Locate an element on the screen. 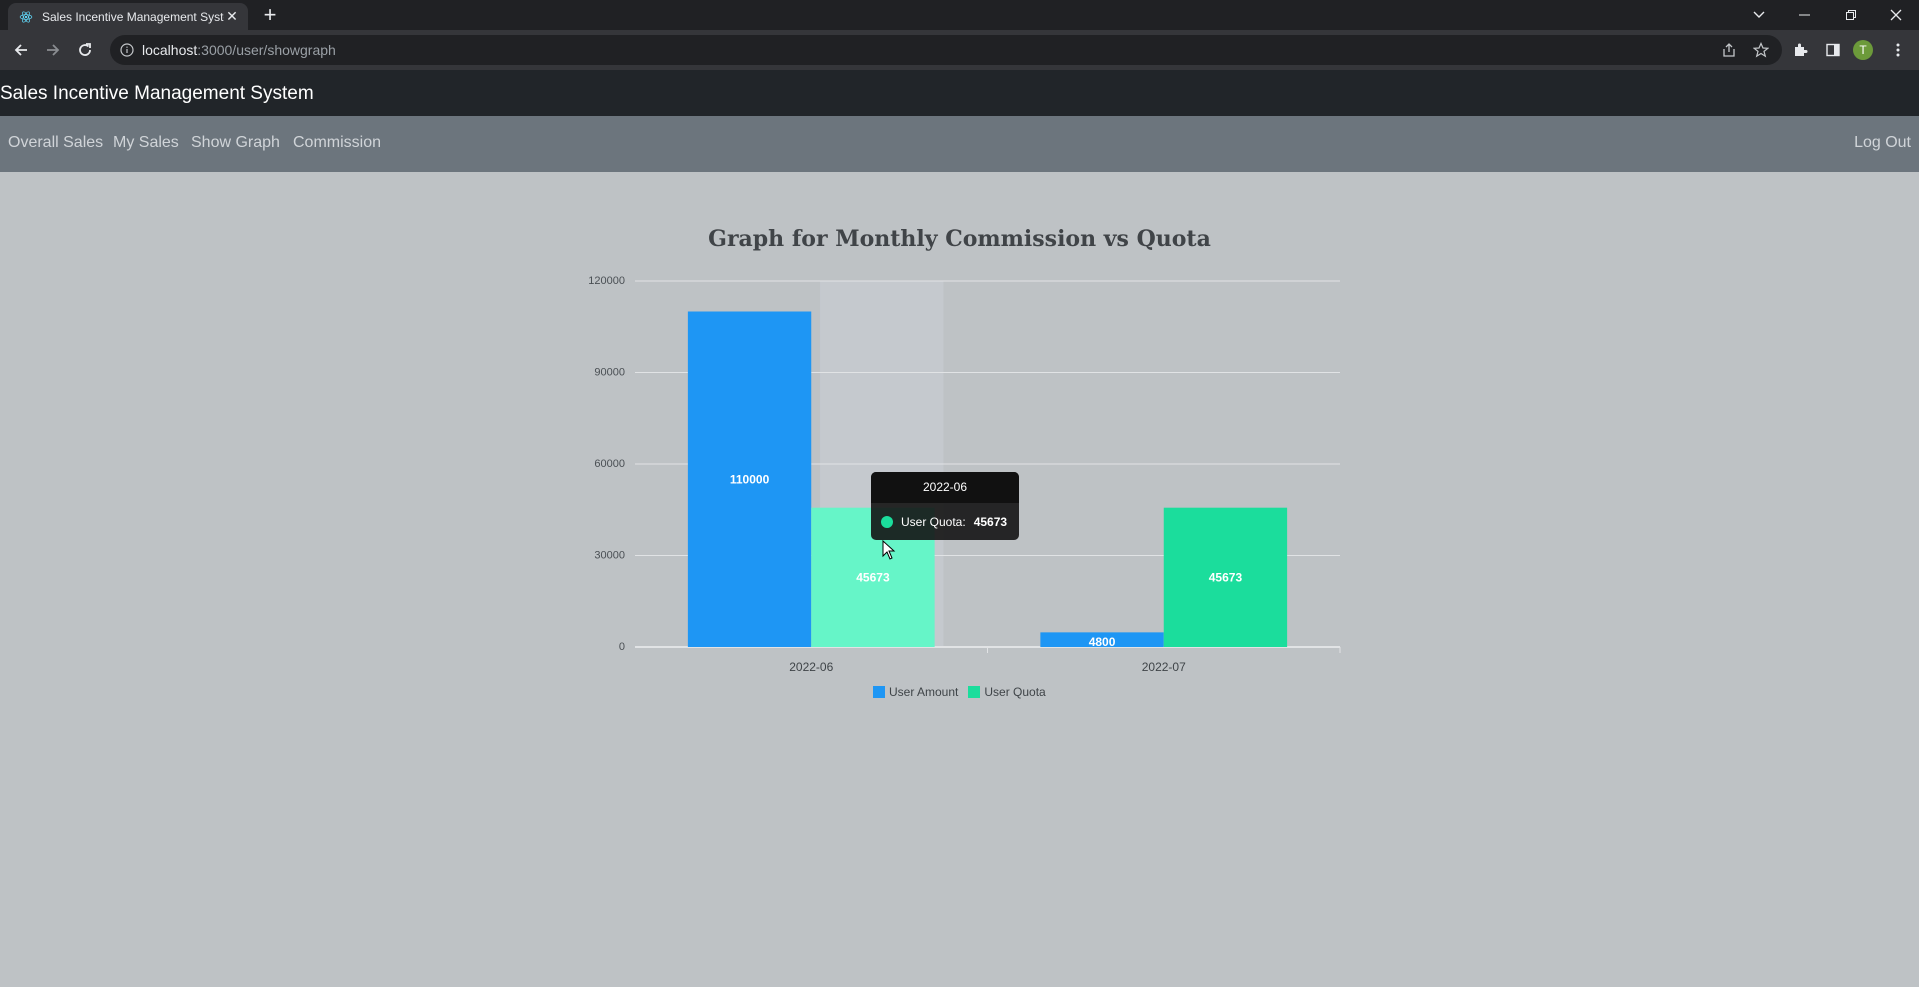 Image resolution: width=1919 pixels, height=987 pixels. y-tick-label: 90000 is located at coordinates (609, 373).